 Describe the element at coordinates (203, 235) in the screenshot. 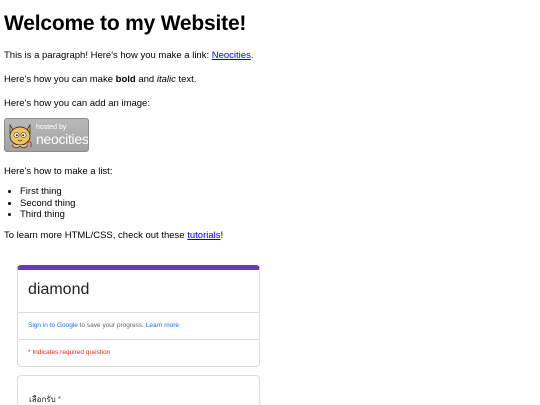

I see `tutorials-link: tutorials` at that location.